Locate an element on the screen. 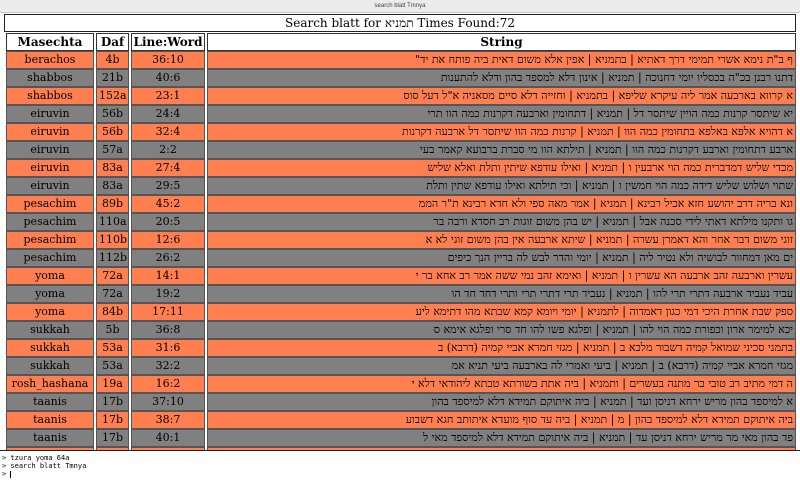 The height and width of the screenshot is (500, 800). cell-line-word: 26:2 is located at coordinates (168, 258).